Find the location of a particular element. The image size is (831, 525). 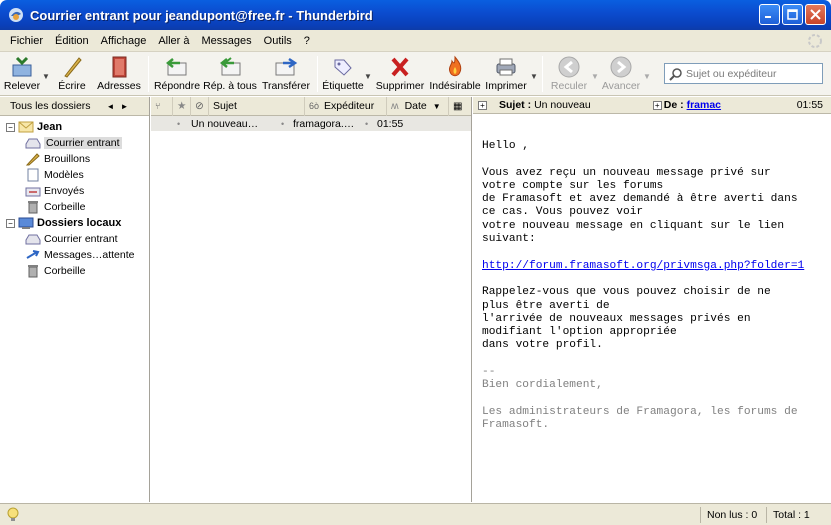

menu-aller-a: Aller à is located at coordinates (173, 41).